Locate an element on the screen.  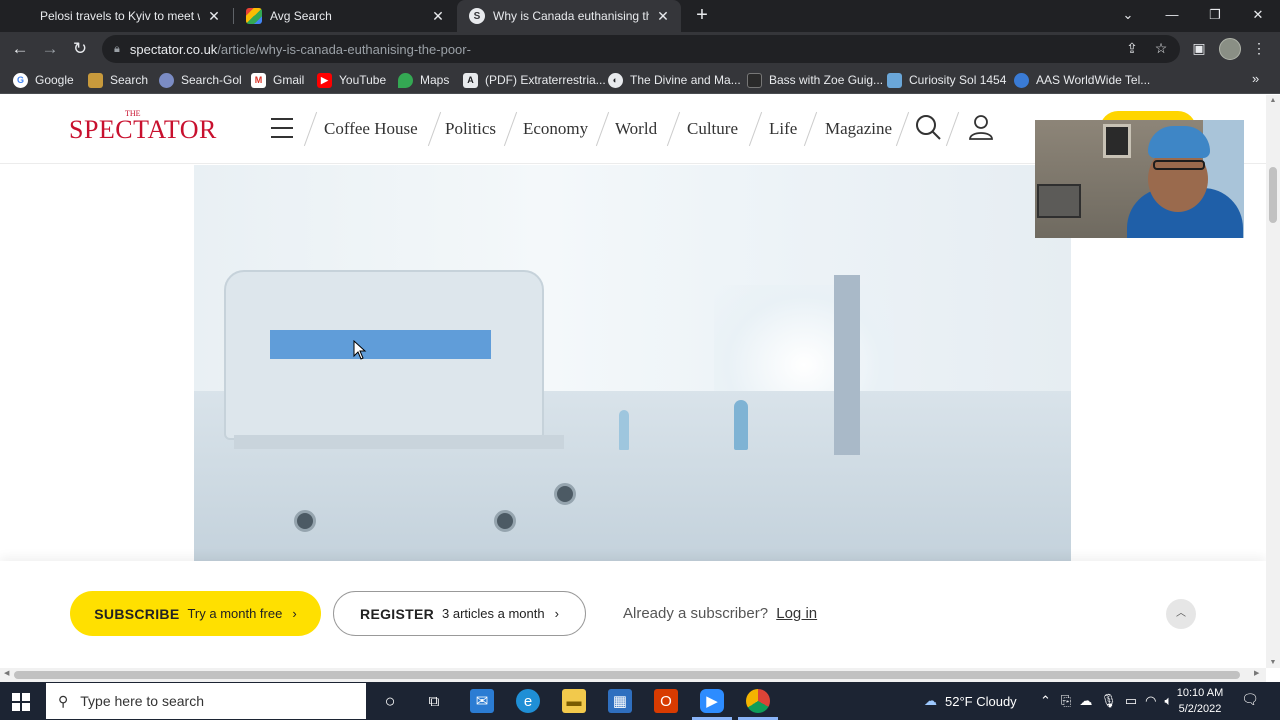
show-hidden-icons-icon: ⌃ is located at coordinates (1045, 701).